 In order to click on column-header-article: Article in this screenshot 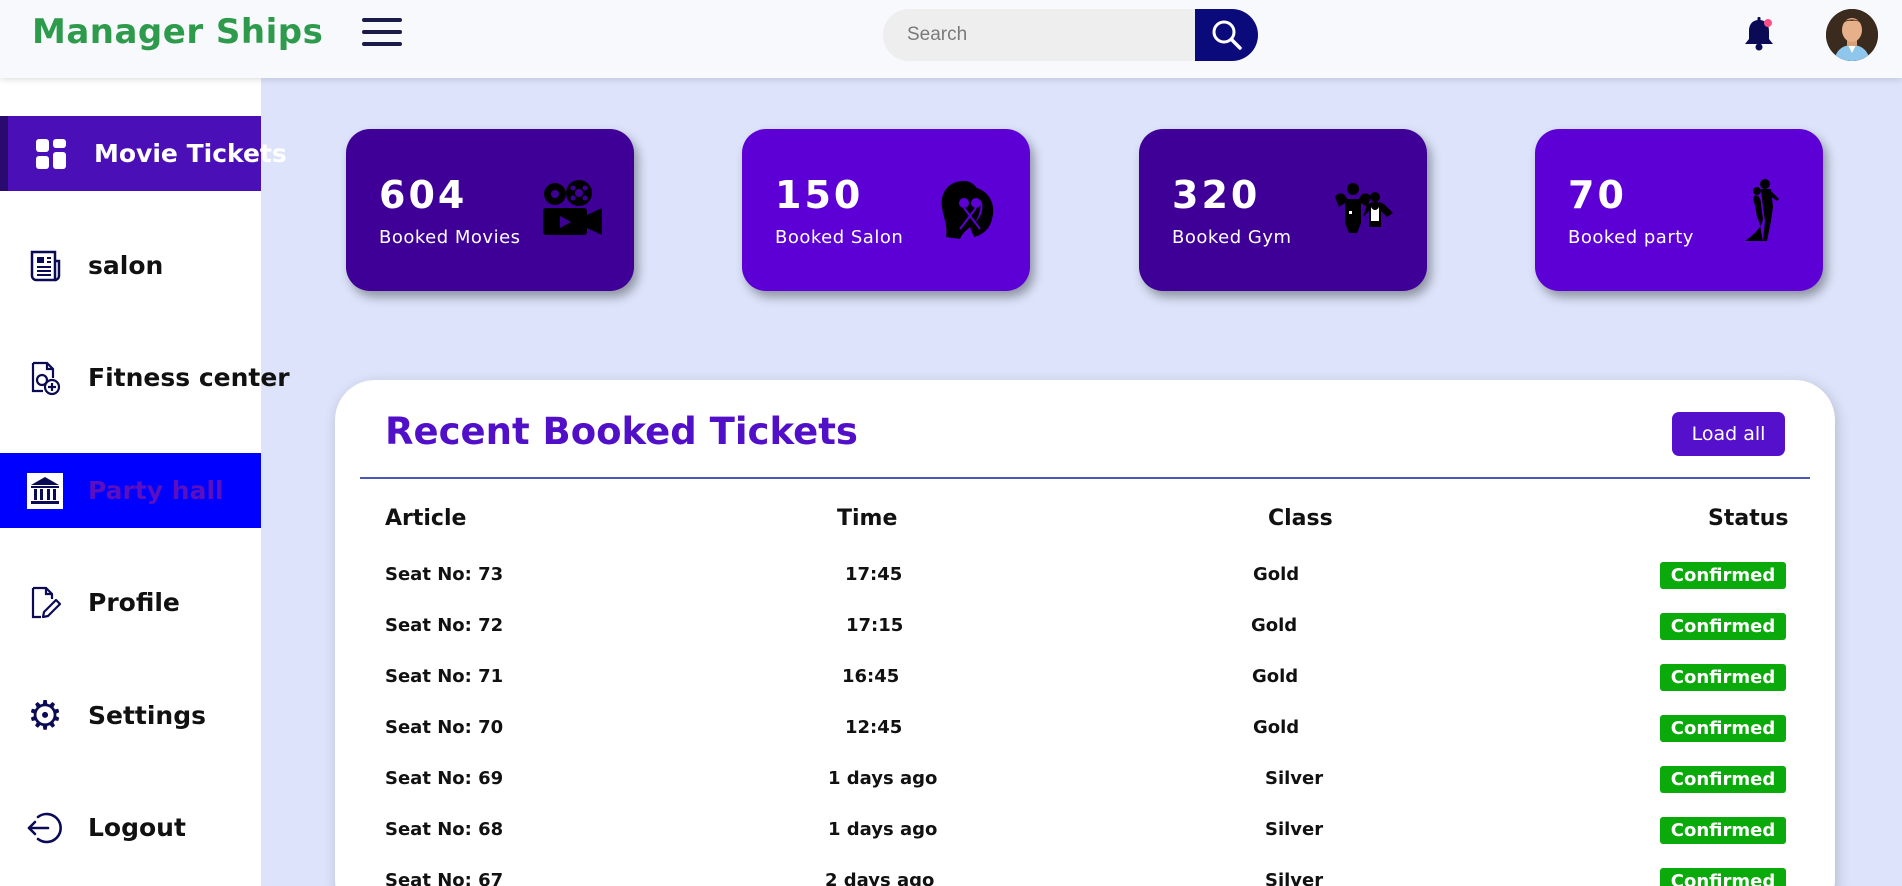, I will do `click(426, 518)`.